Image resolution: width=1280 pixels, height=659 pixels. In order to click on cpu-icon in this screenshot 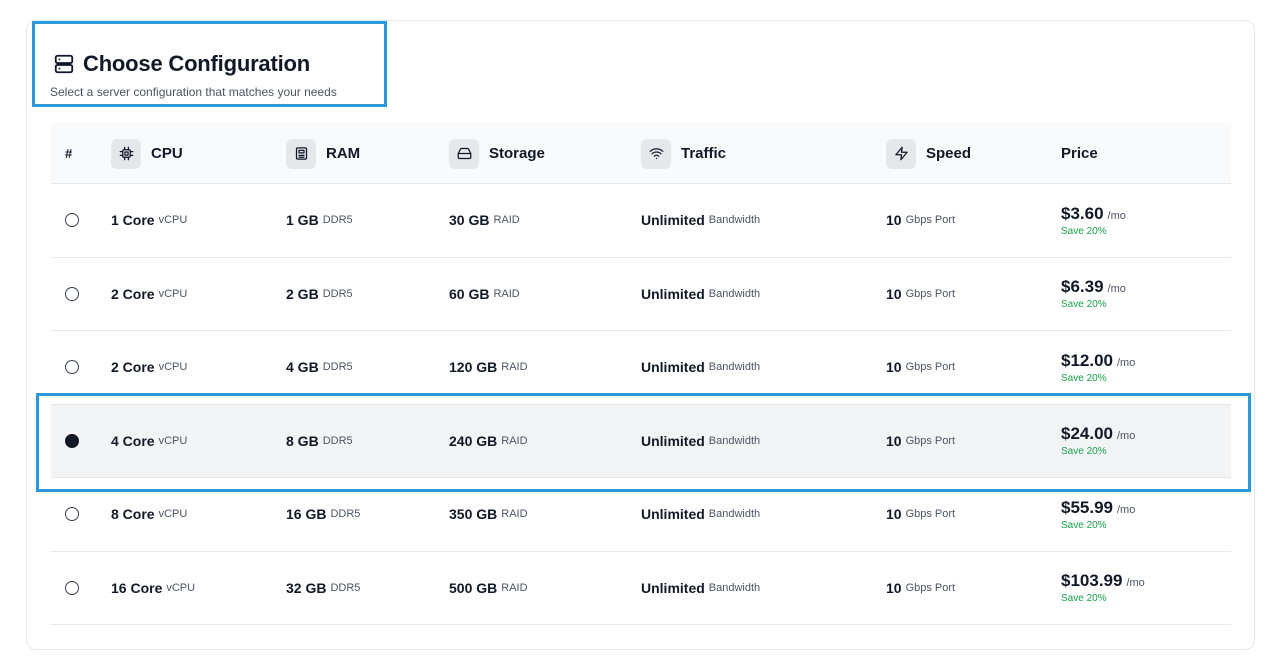, I will do `click(126, 153)`.